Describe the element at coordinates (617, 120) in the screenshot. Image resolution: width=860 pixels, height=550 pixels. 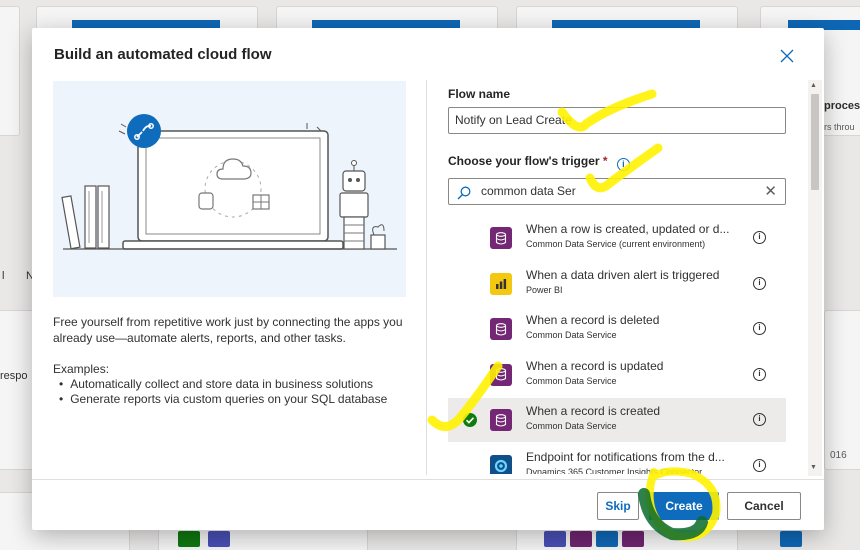
I see `flow-name-input: Notify on Lead Create` at that location.